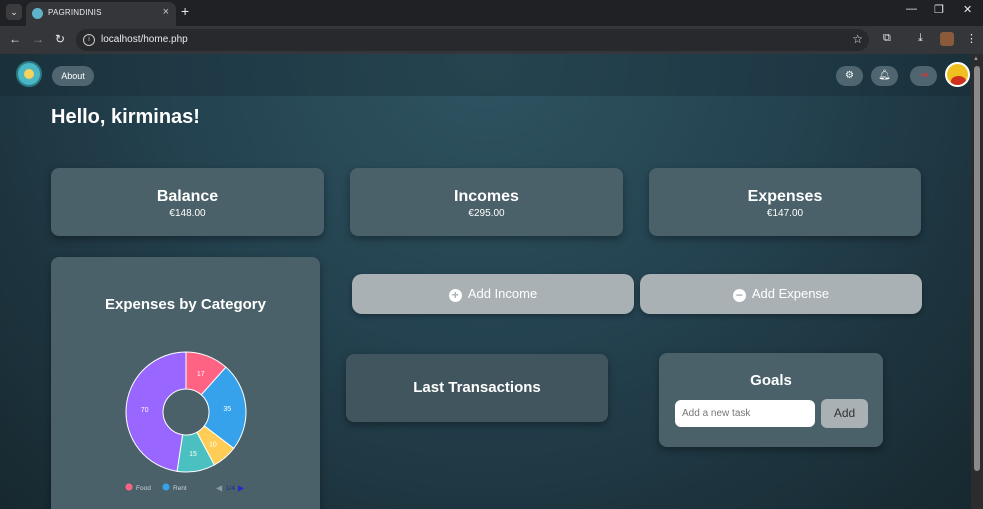 The width and height of the screenshot is (983, 509). What do you see at coordinates (15, 39) in the screenshot?
I see `back-icon: ←` at bounding box center [15, 39].